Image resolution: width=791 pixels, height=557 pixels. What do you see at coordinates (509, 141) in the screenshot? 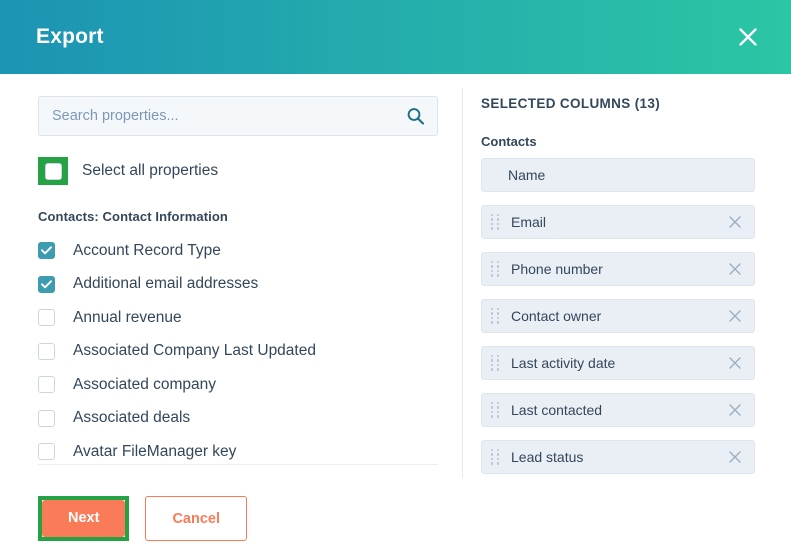
I see `selected-columns-group-label: Contacts` at bounding box center [509, 141].